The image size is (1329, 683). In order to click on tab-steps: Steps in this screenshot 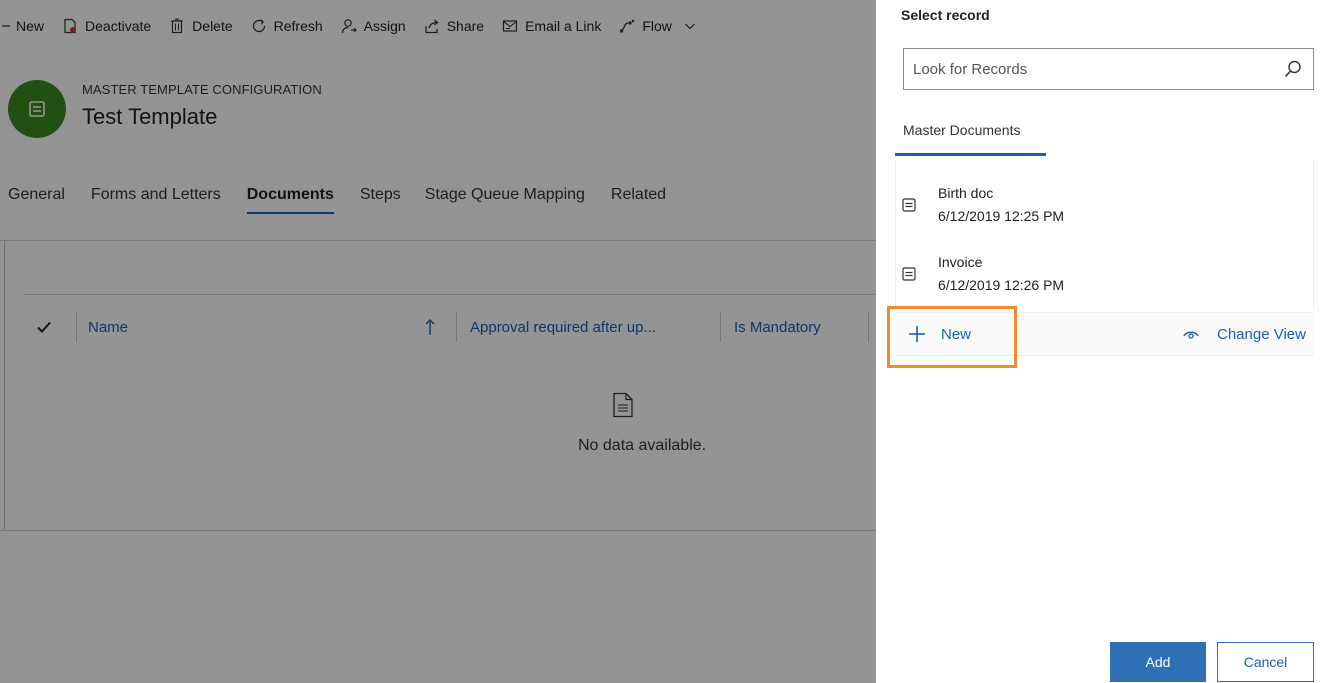, I will do `click(380, 198)`.